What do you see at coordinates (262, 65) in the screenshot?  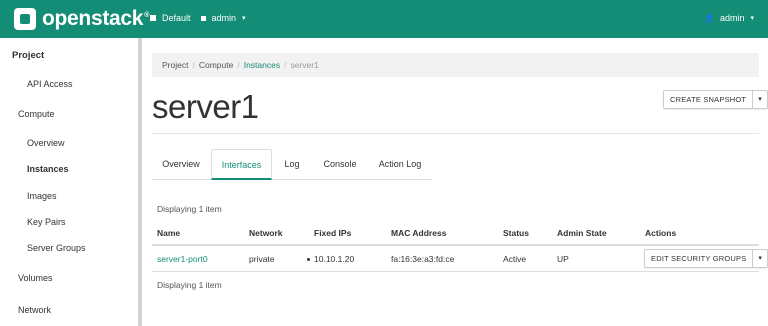 I see `breadcrumb-instances-link: Instances` at bounding box center [262, 65].